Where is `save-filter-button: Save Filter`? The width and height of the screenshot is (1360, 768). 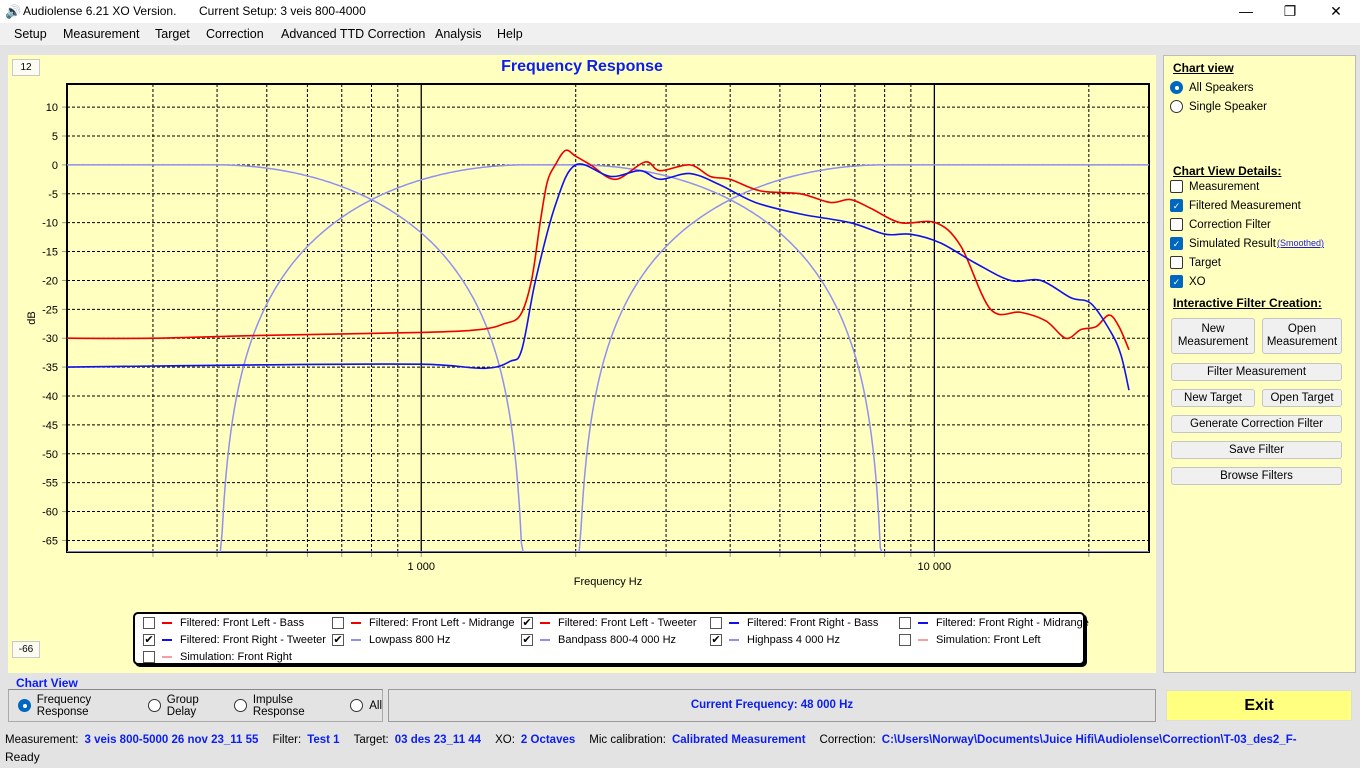
save-filter-button: Save Filter is located at coordinates (1256, 450).